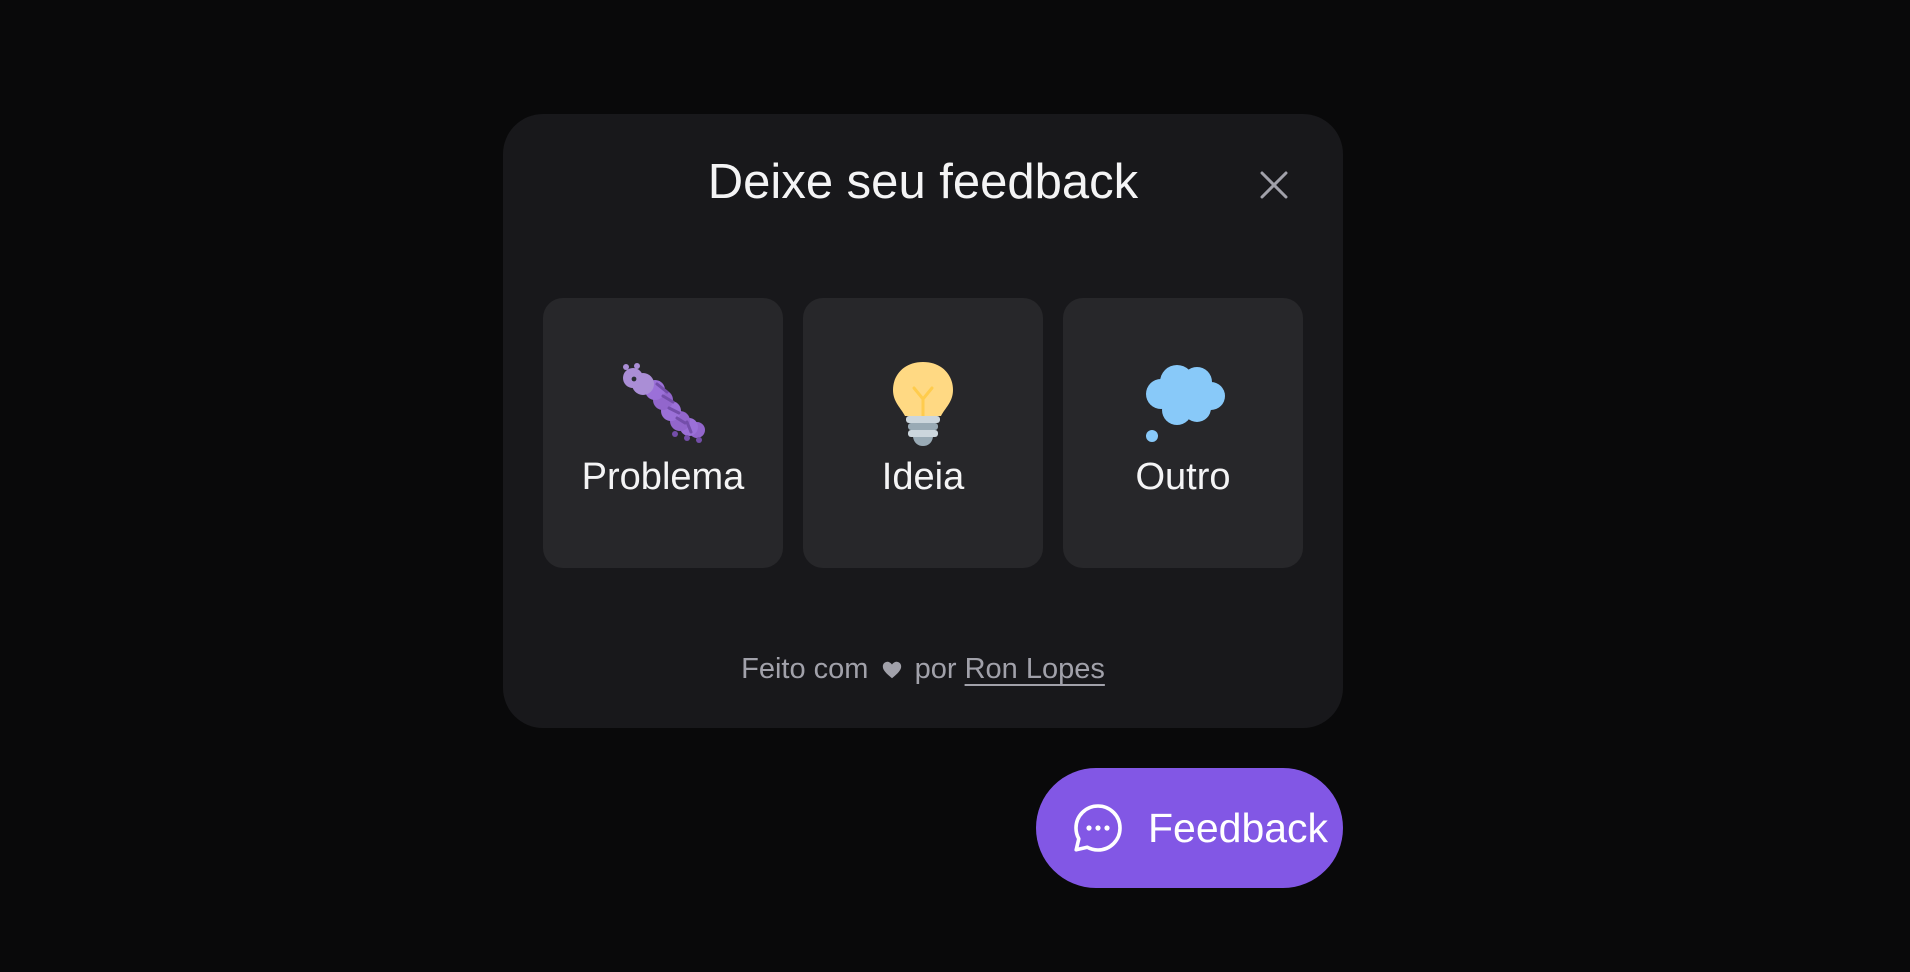 The width and height of the screenshot is (1910, 972). I want to click on footer-text: por, so click(935, 669).